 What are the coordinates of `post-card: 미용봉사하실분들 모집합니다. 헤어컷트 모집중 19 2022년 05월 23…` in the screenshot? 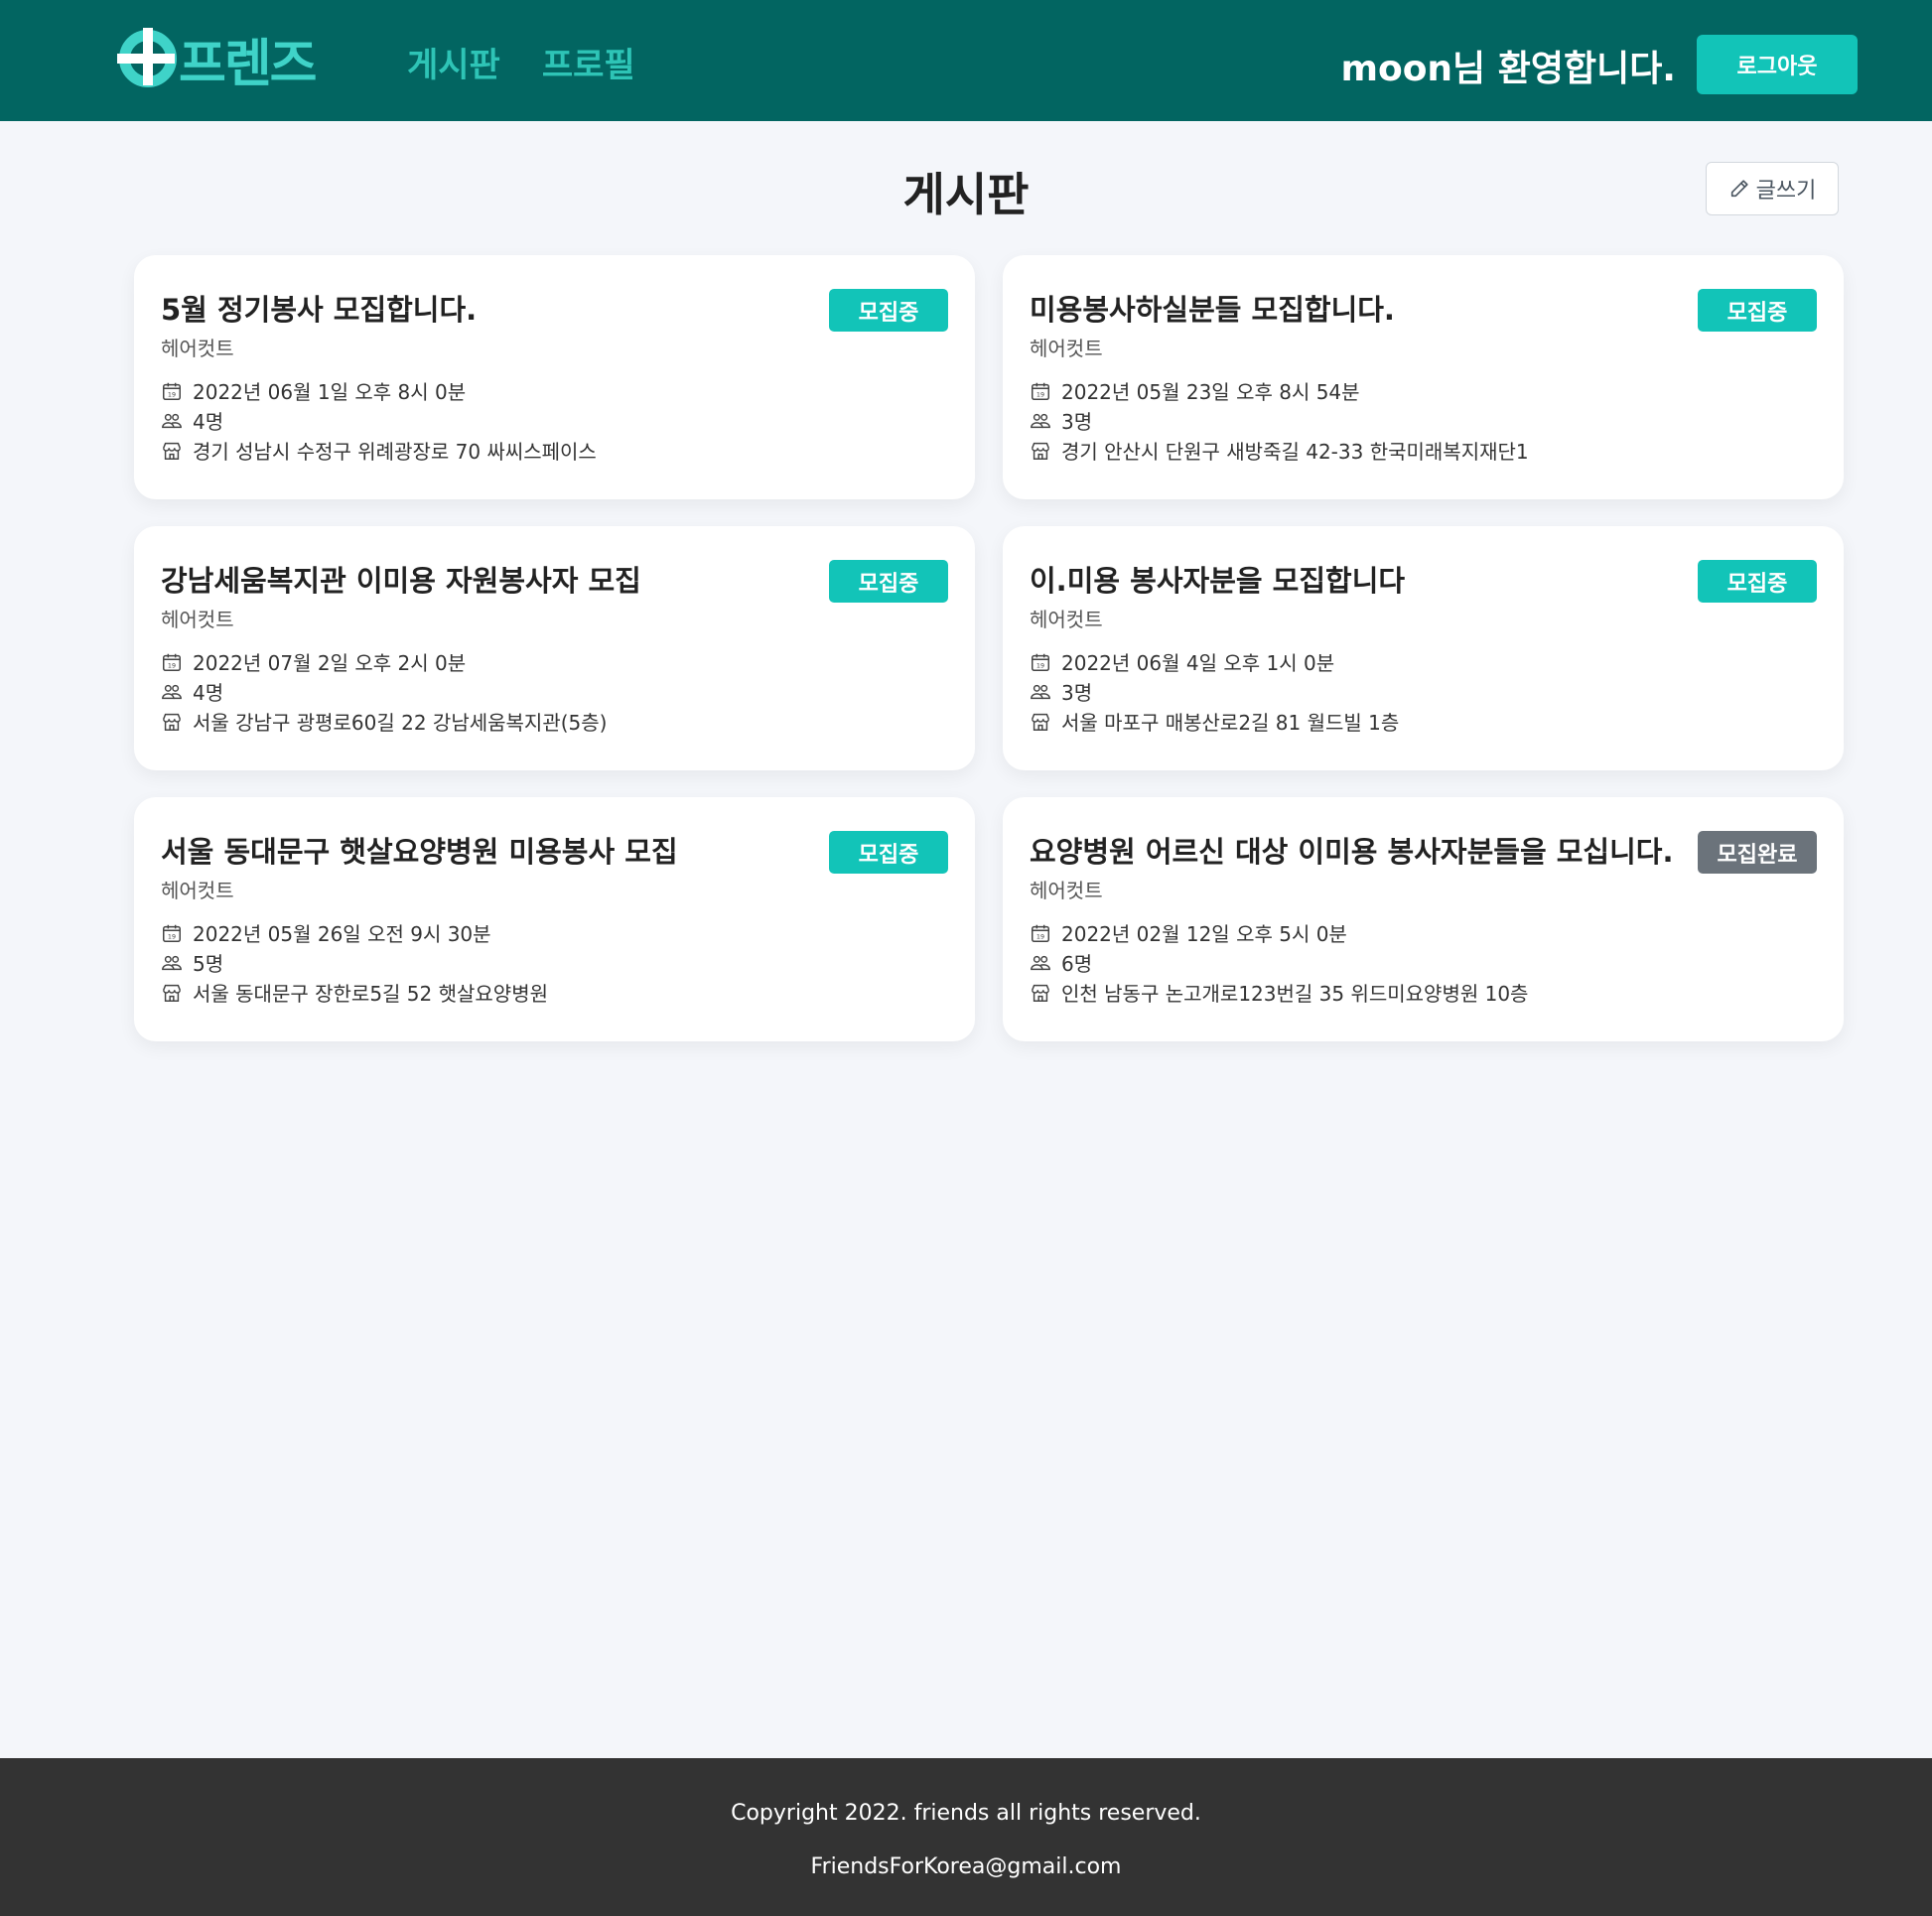 It's located at (1424, 377).